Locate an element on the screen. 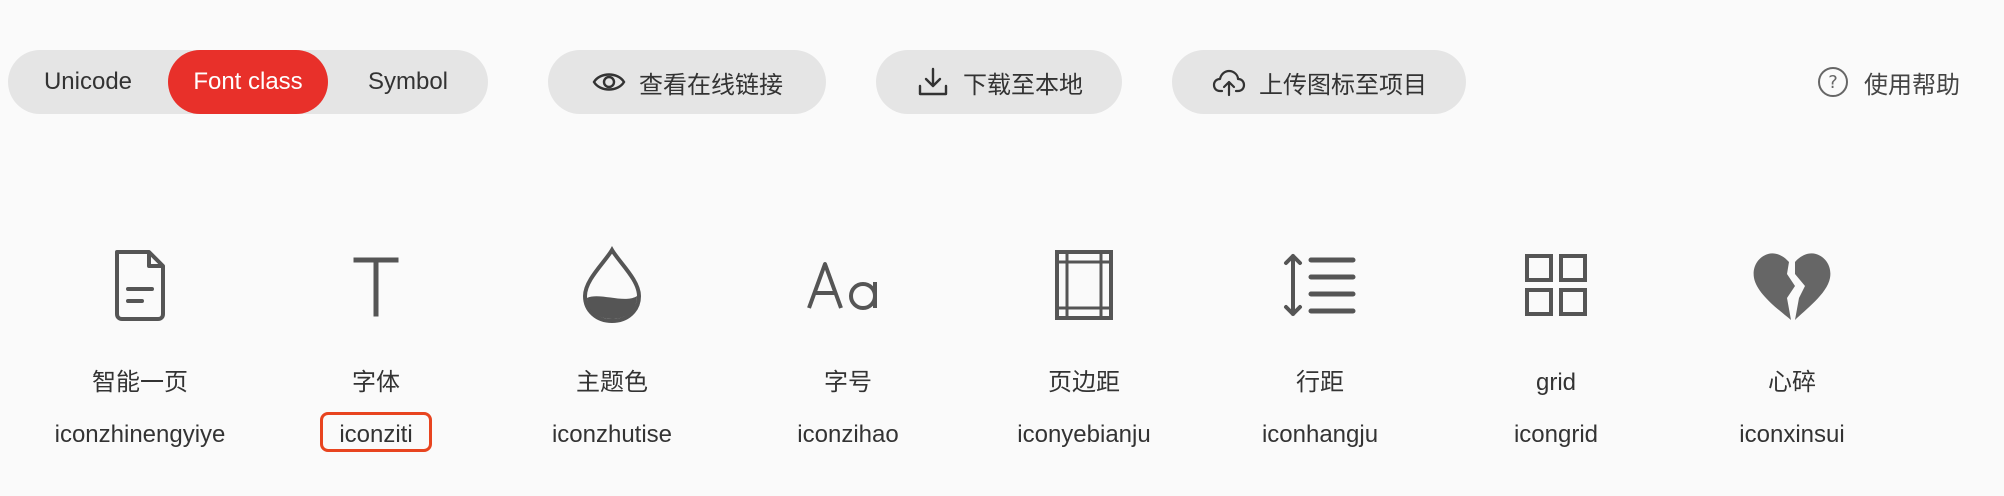 This screenshot has height=496, width=2004. icon-label: 心碎 is located at coordinates (1792, 382).